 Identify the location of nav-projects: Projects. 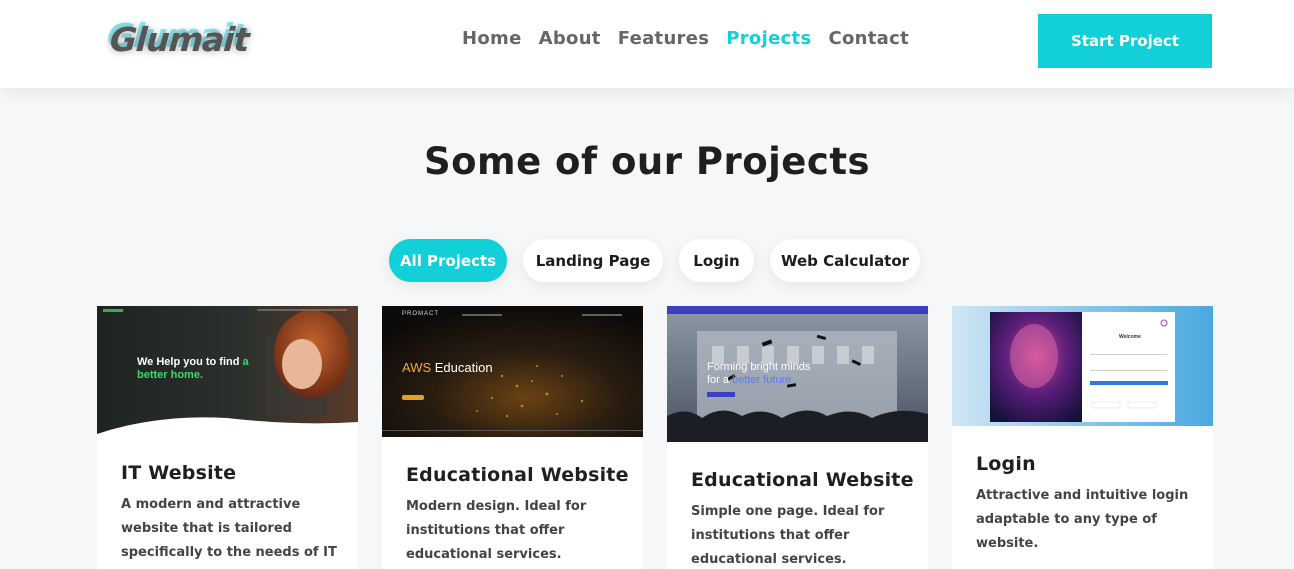
(768, 38).